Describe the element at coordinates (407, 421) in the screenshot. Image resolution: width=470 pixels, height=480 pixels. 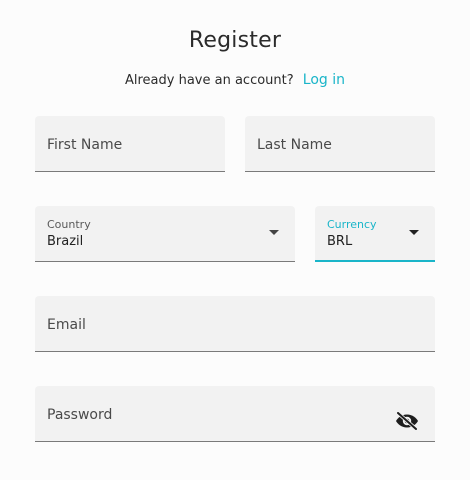
I see `eye-off-icon` at that location.